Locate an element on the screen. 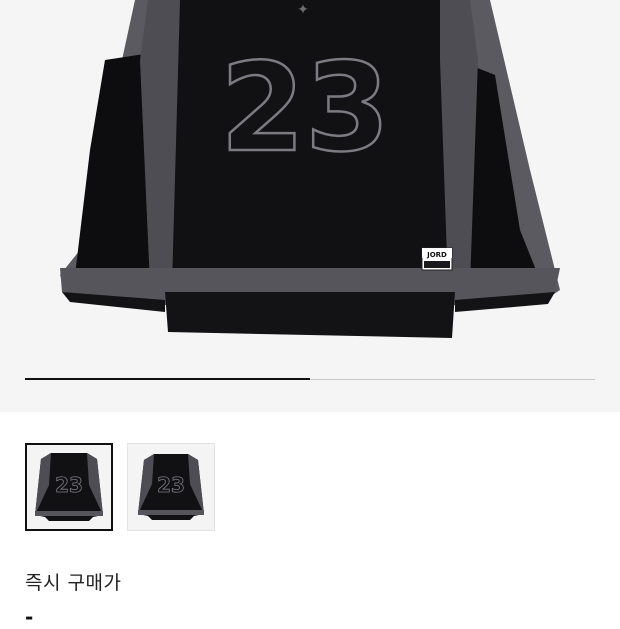 The height and width of the screenshot is (629, 620). jersey-thumbnail-image-2: 23 is located at coordinates (171, 487).